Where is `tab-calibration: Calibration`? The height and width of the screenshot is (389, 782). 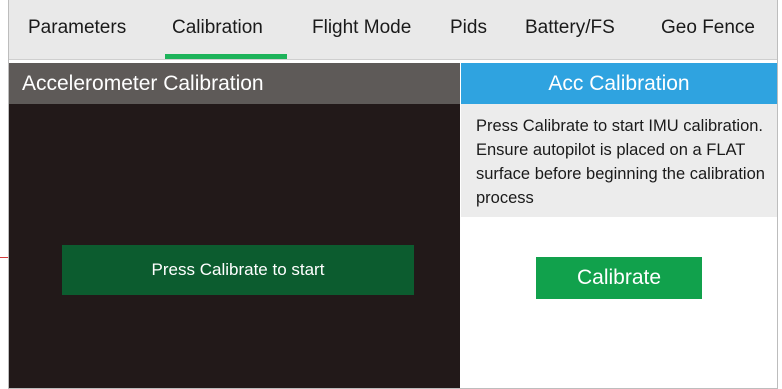
tab-calibration: Calibration is located at coordinates (217, 29).